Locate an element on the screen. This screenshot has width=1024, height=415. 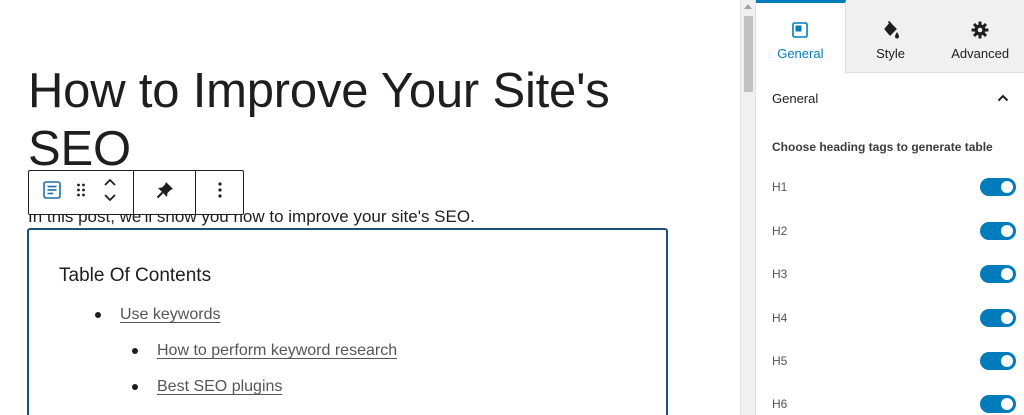
h6-toggle is located at coordinates (998, 404).